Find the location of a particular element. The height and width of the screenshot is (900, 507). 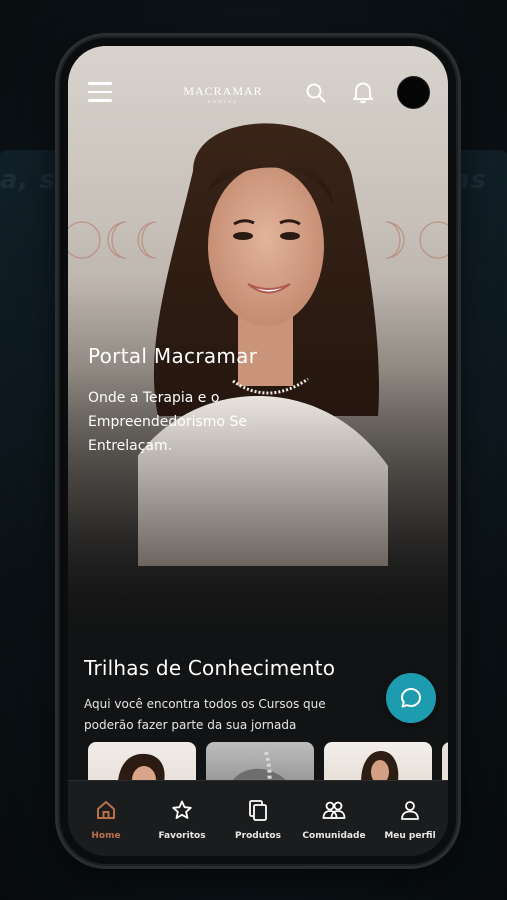

copy-icon is located at coordinates (258, 810).